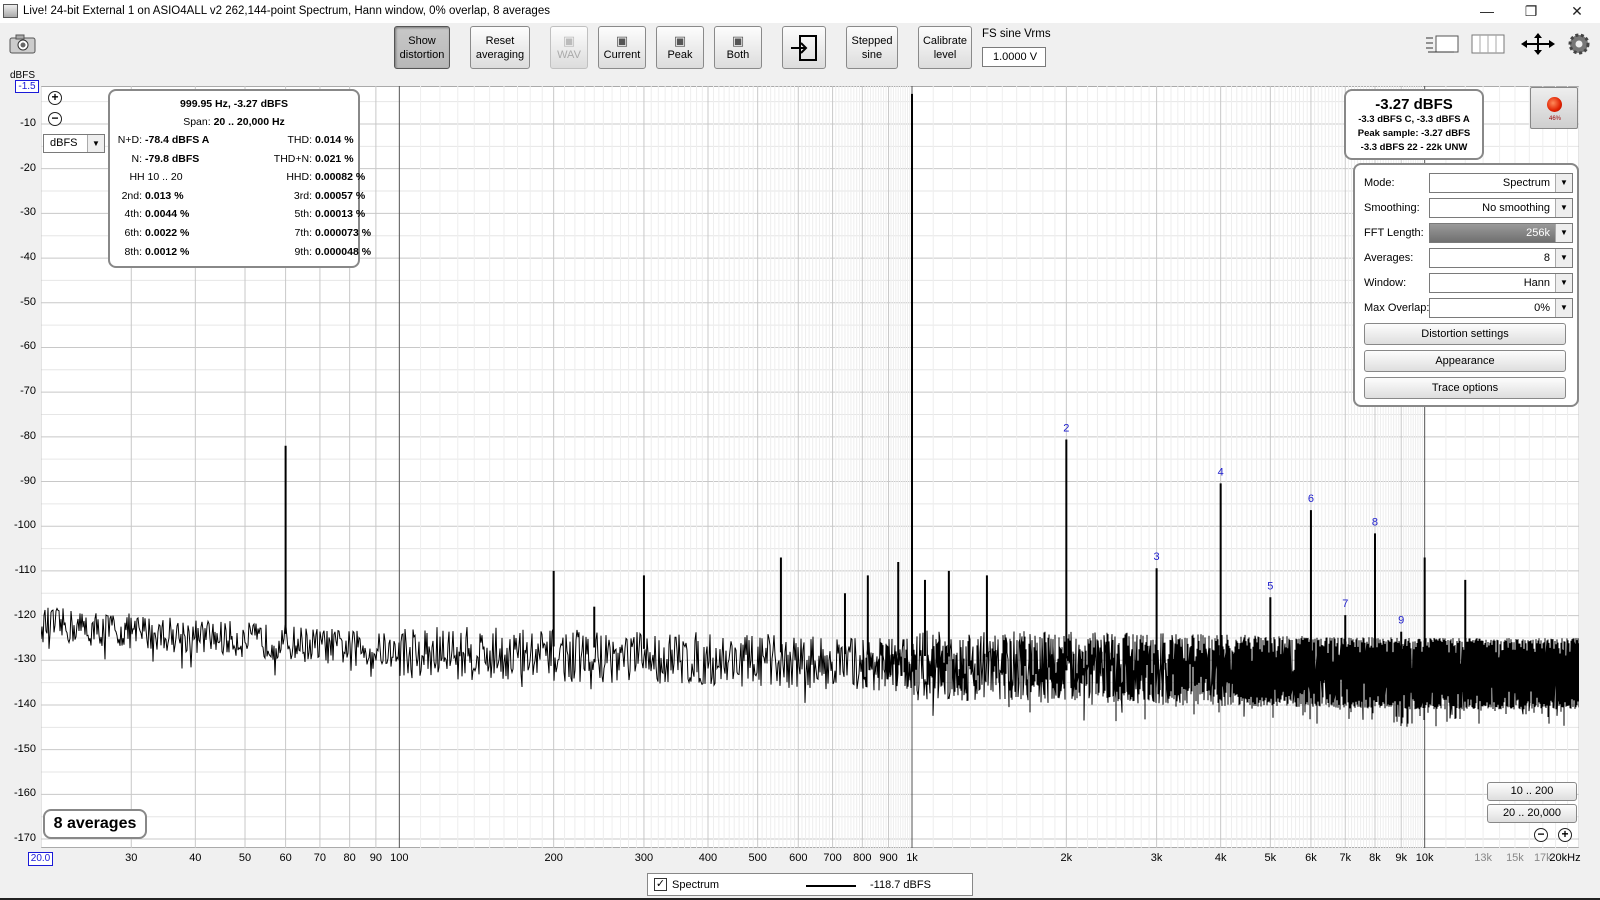  I want to click on distortion-value: 0.000073 %, so click(343, 233).